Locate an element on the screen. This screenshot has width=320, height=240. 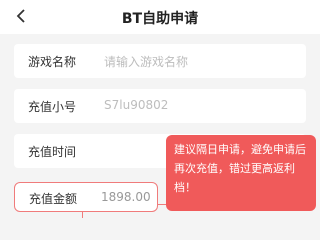
amount-value: 1898.00 is located at coordinates (126, 197).